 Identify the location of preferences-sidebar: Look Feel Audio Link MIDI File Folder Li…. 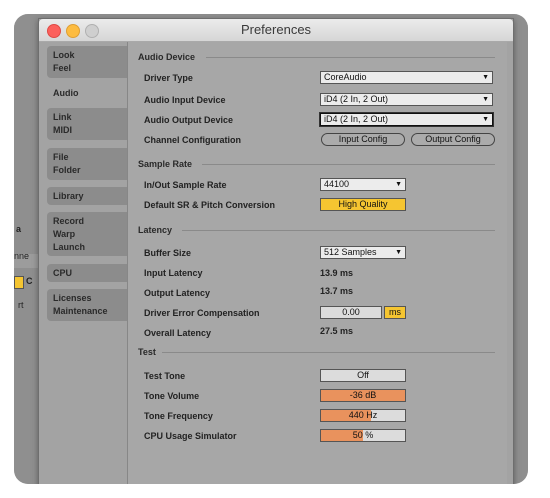
(83, 263).